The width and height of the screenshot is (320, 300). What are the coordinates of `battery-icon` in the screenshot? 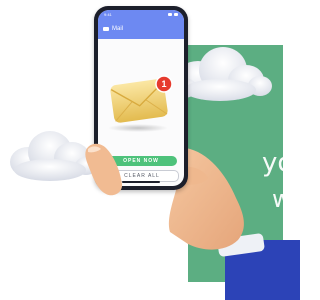 It's located at (176, 14).